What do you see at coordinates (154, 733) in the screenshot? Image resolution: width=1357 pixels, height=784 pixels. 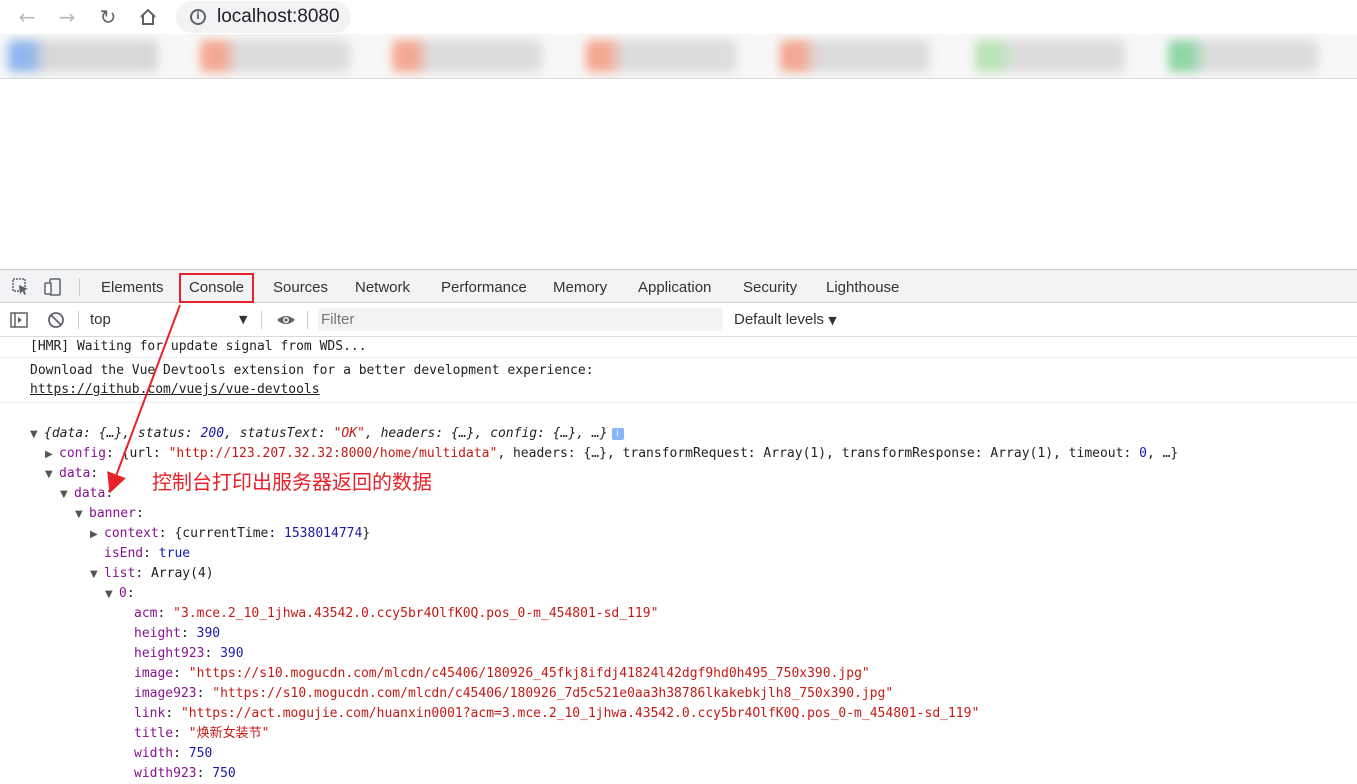 I see `property-key: title` at bounding box center [154, 733].